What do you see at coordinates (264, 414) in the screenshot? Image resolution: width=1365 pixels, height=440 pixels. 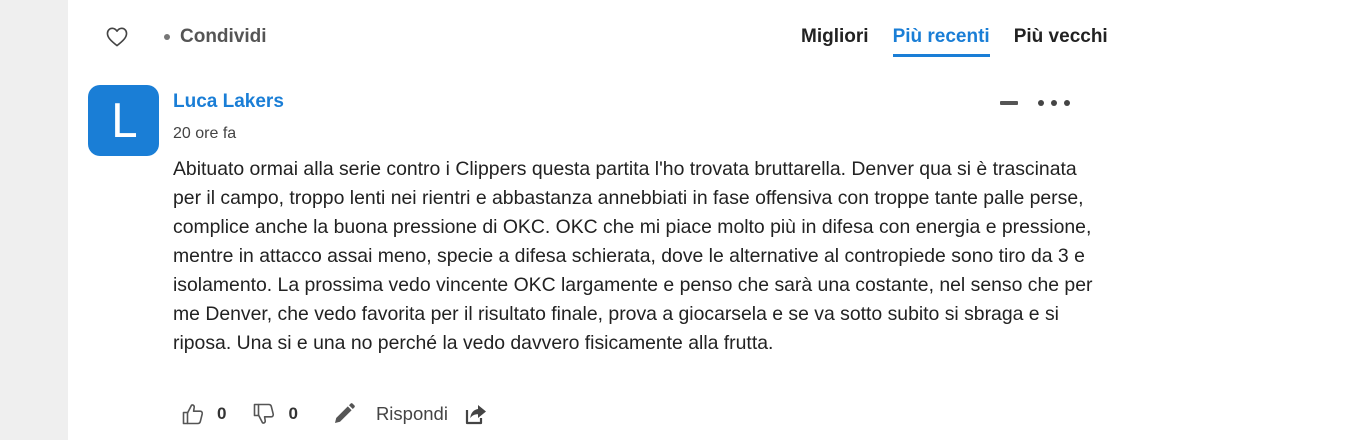 I see `thumbs-down-icon` at bounding box center [264, 414].